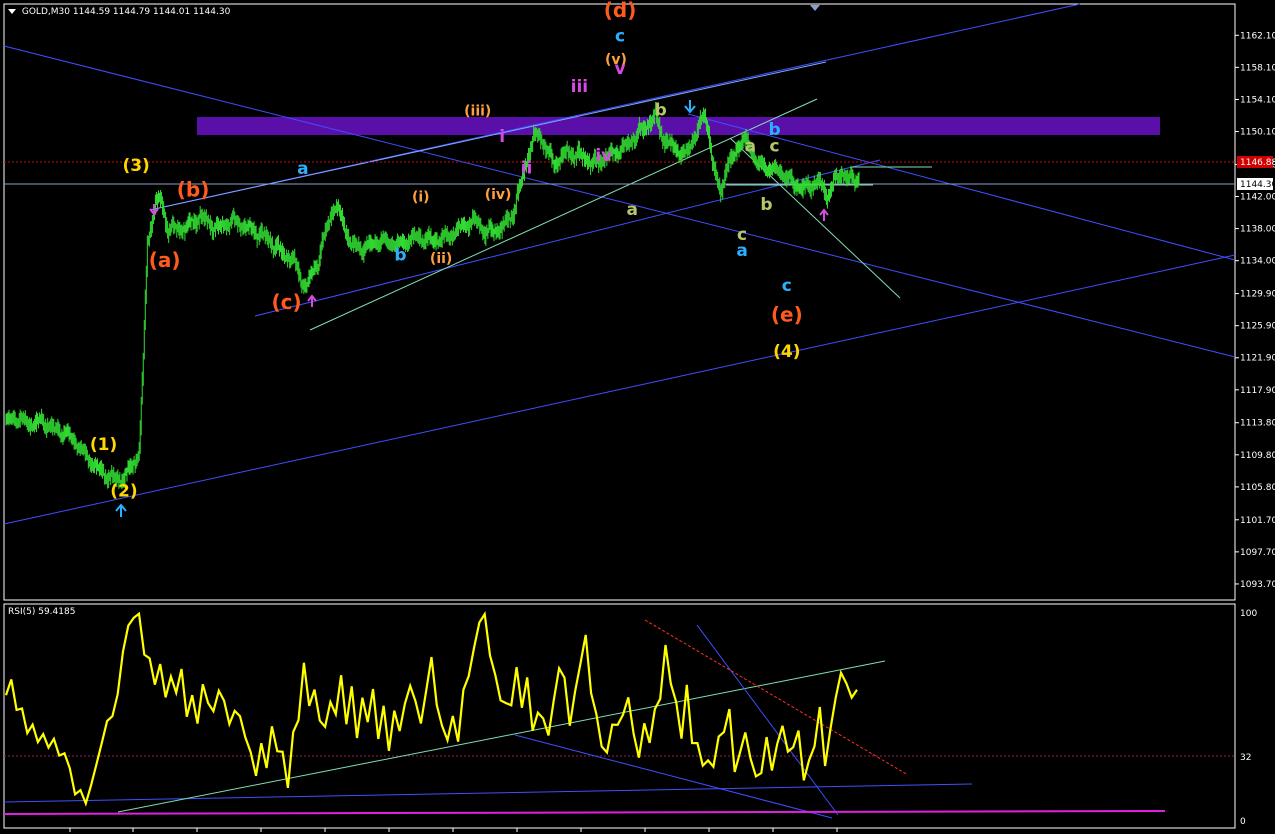 This screenshot has height=834, width=1275. I want to click on wave-label: (d), so click(620, 11).